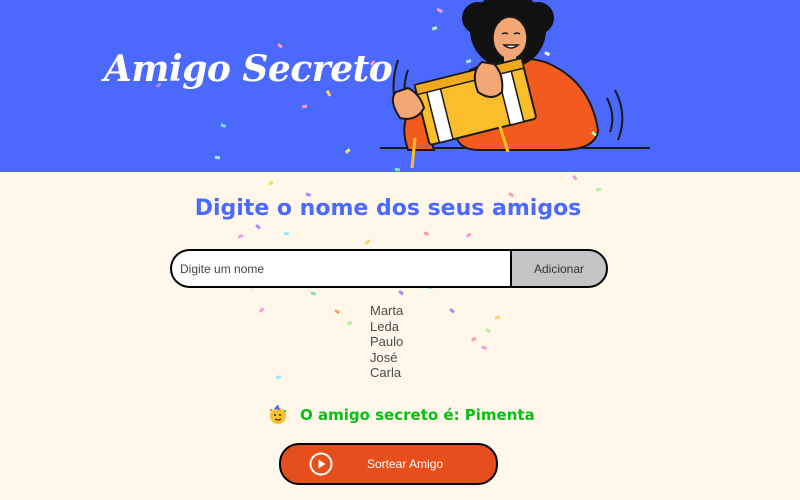  Describe the element at coordinates (386, 372) in the screenshot. I see `list-item: Carla` at that location.